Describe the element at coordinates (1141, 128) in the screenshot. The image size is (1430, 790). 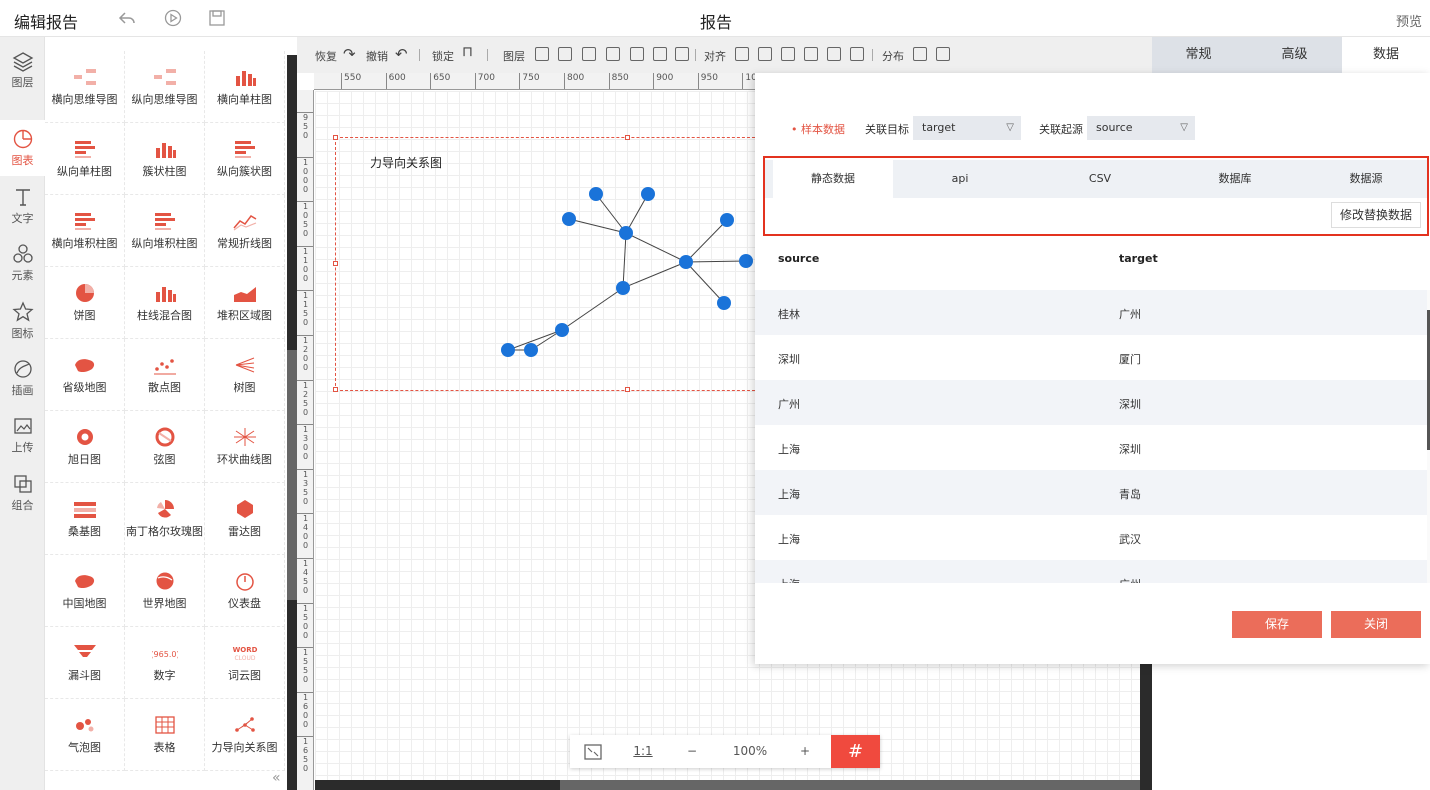
I see `source-select: source ▽` at that location.